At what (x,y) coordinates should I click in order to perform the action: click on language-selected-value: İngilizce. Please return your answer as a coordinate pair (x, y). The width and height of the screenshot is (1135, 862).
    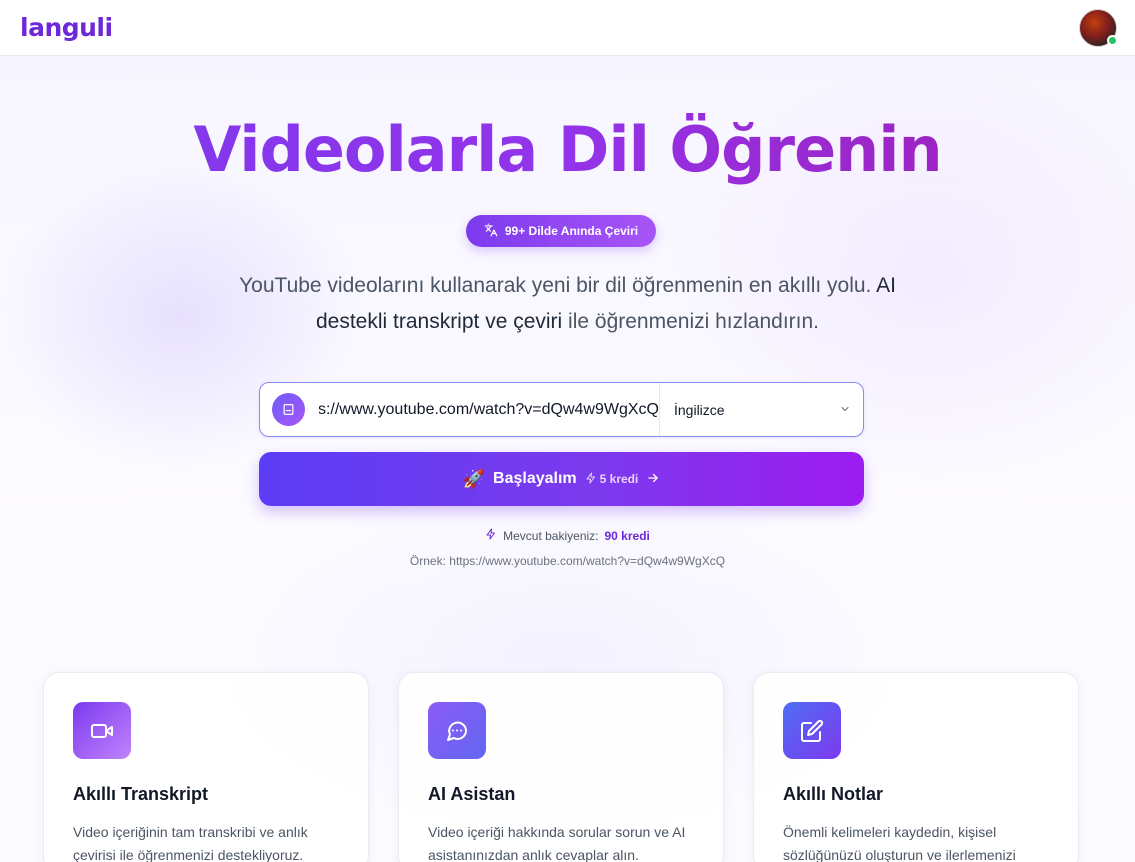
    Looking at the image, I should click on (699, 409).